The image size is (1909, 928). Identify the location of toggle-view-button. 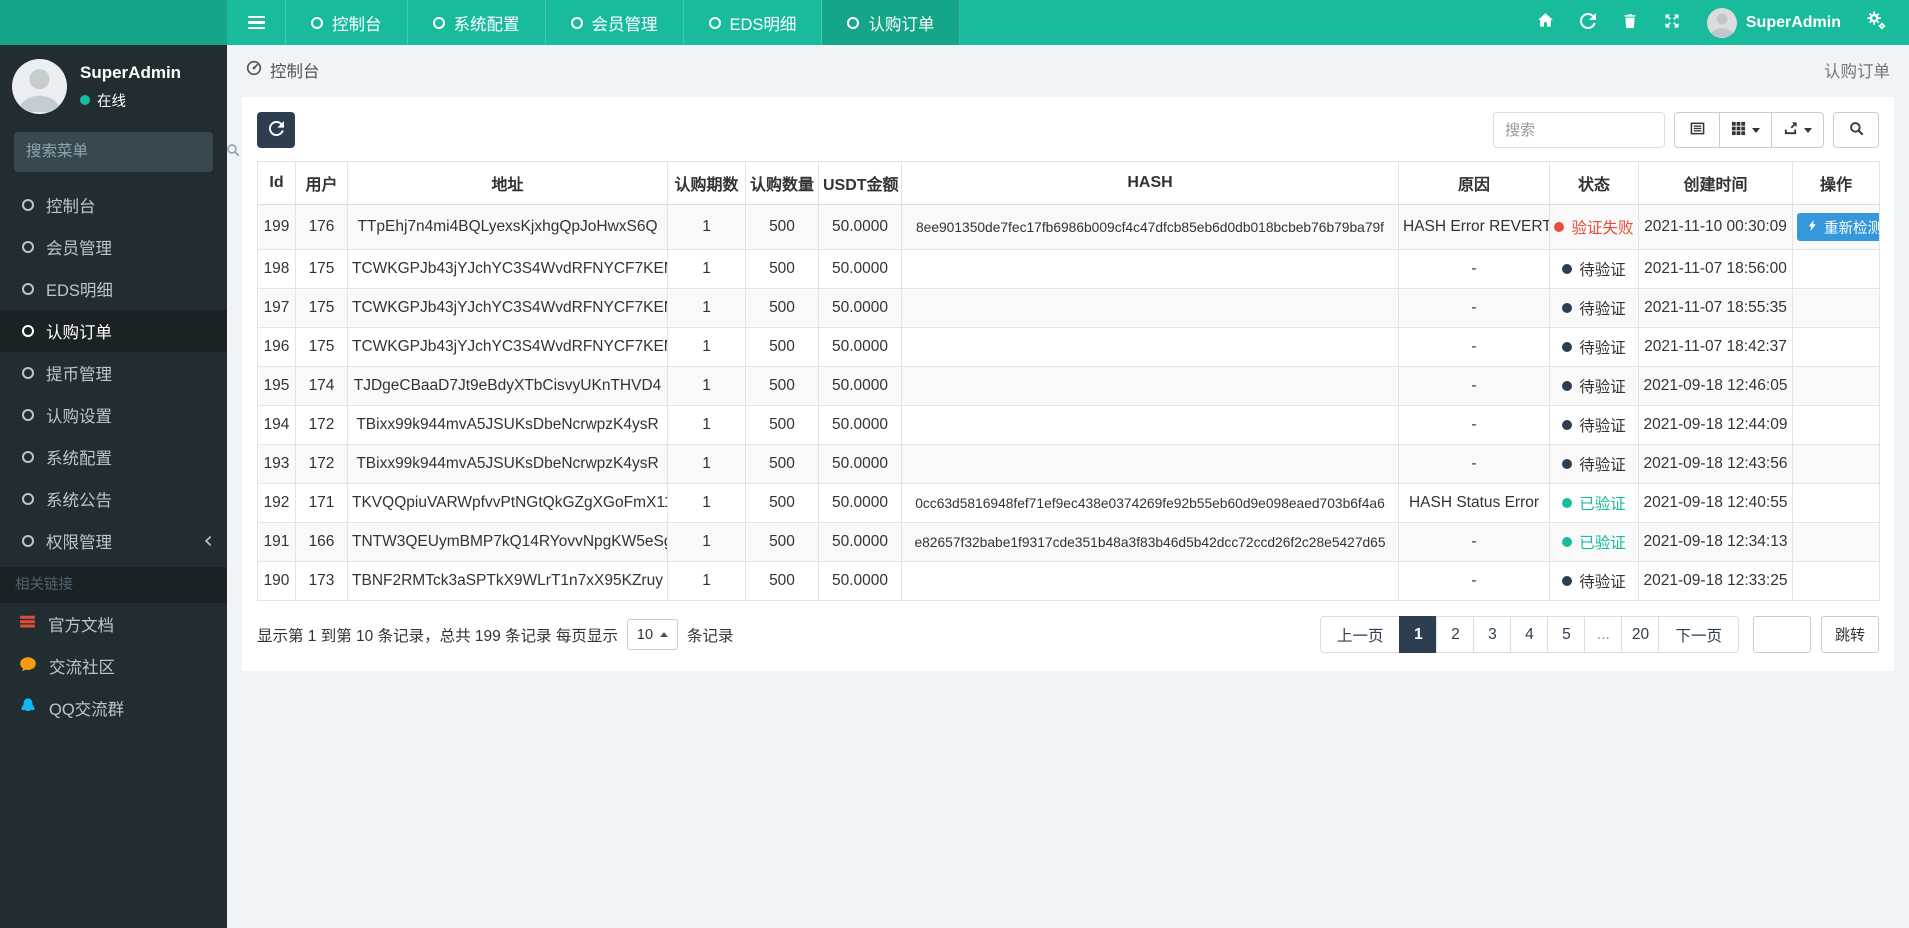
(1697, 130).